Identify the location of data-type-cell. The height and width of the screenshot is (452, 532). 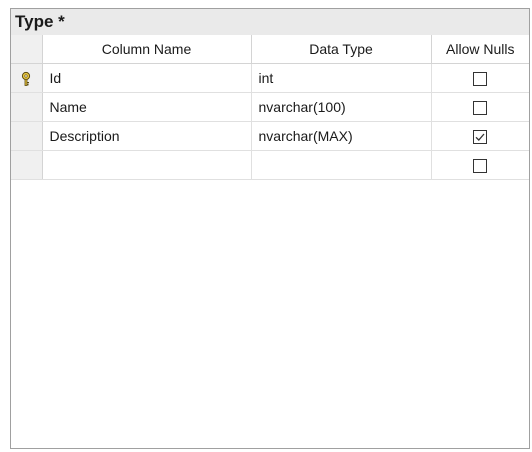
(341, 165).